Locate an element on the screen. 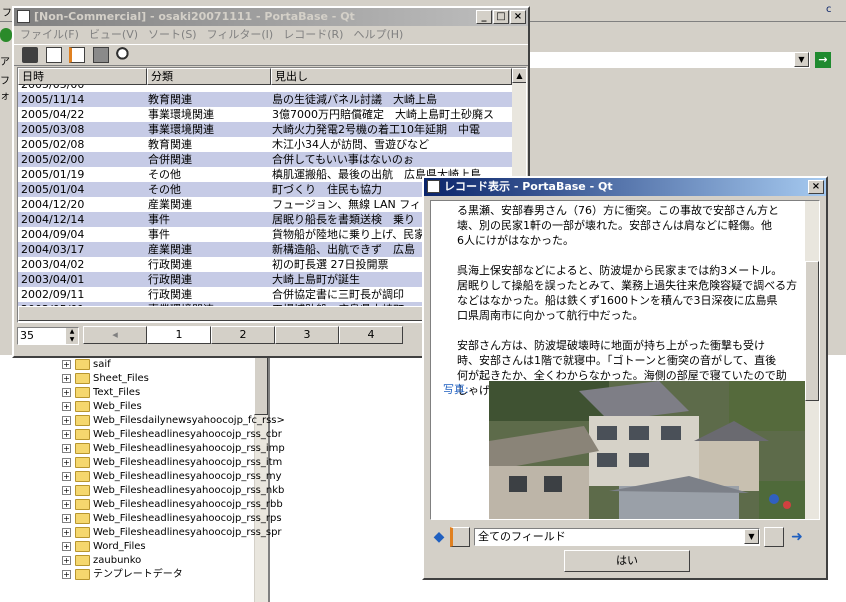  back-icon is located at coordinates (6, 35).